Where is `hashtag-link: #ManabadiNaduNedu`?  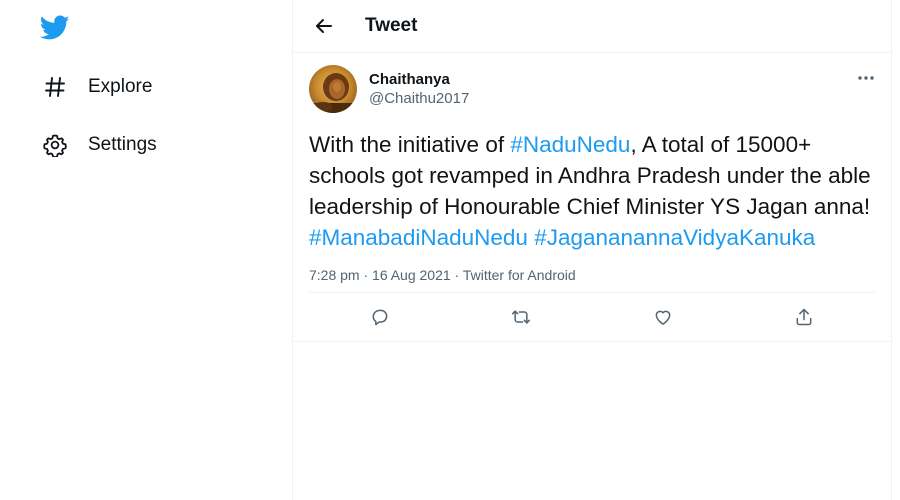
hashtag-link: #ManabadiNaduNedu is located at coordinates (418, 237).